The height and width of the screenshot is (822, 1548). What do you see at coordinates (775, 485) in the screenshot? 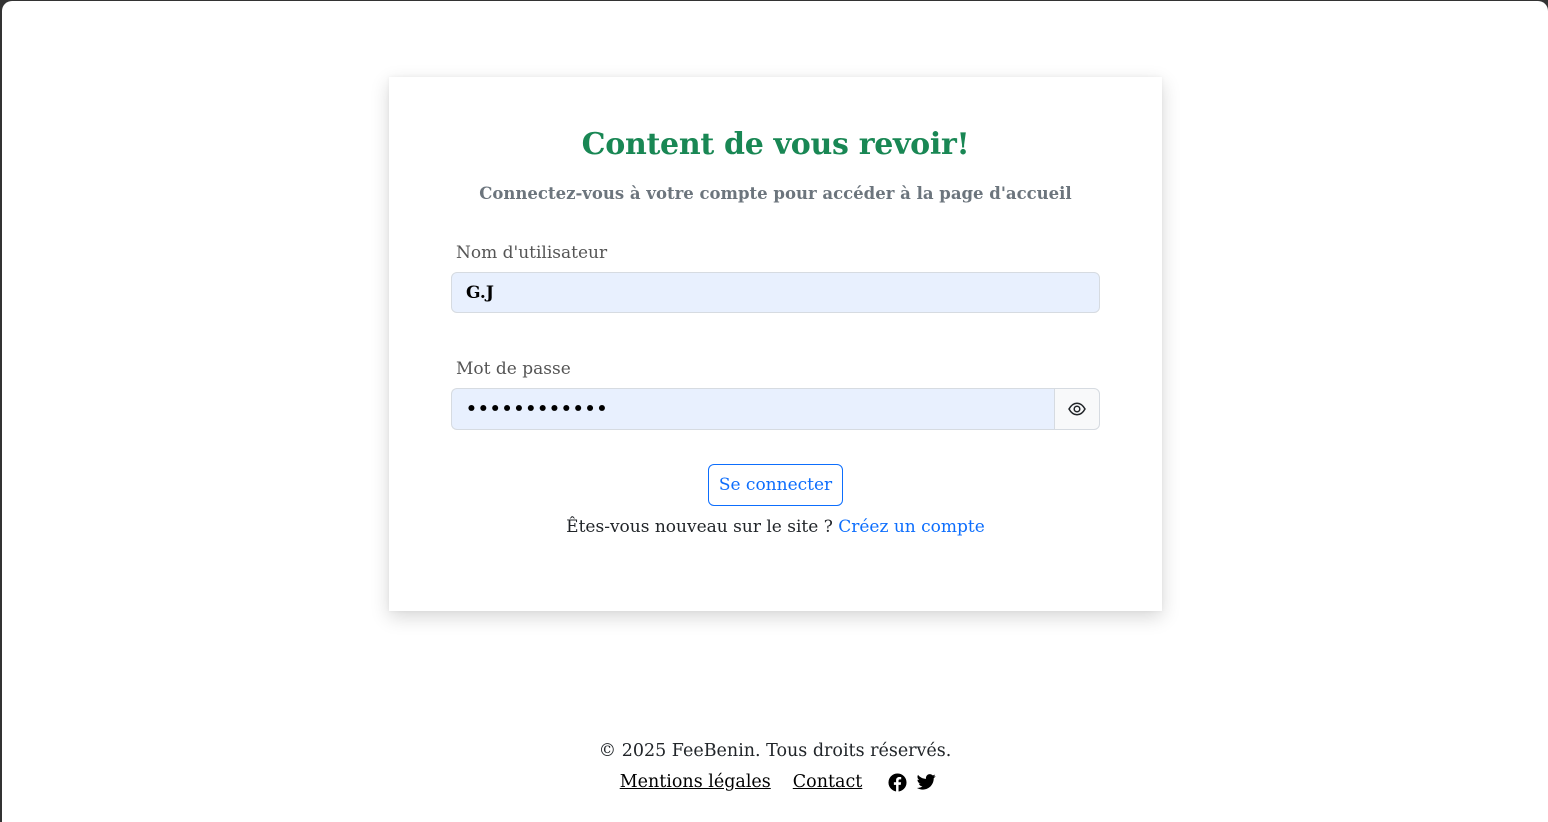
I see `login-button: Se connecter` at bounding box center [775, 485].